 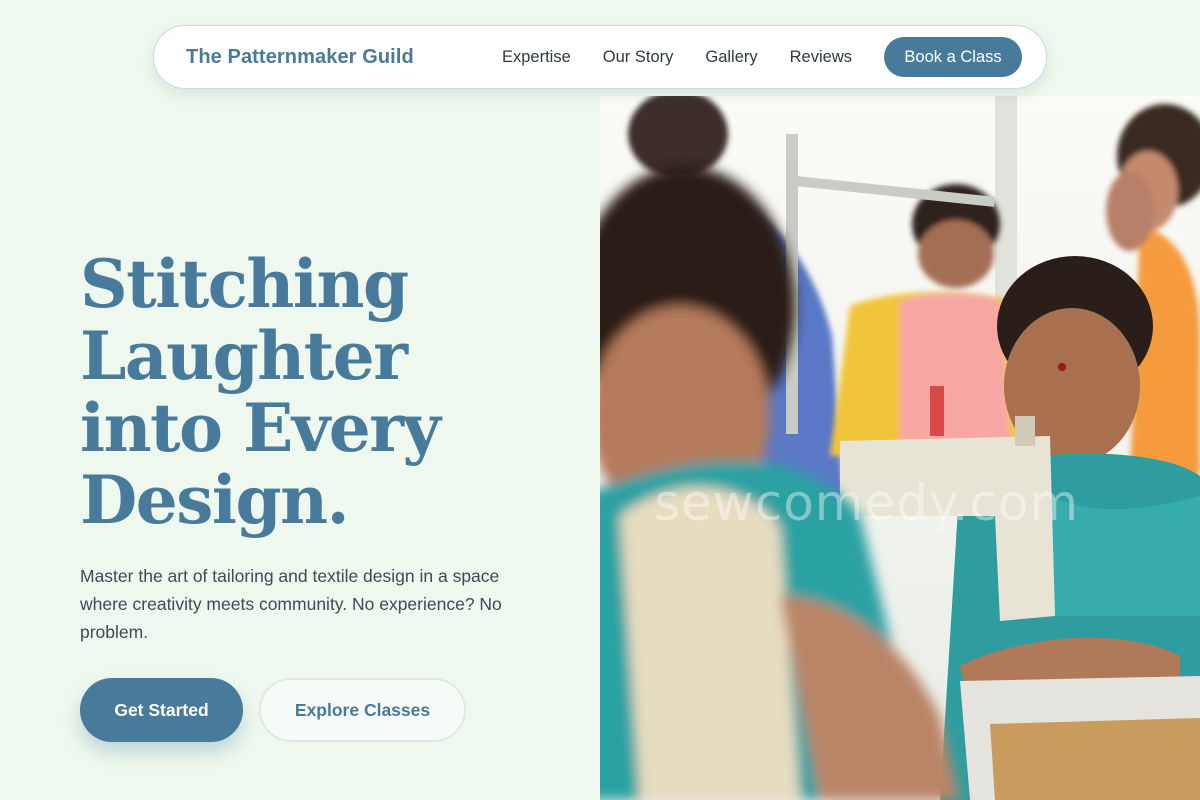 I want to click on book-a-class-button: Book a Class, so click(x=953, y=57).